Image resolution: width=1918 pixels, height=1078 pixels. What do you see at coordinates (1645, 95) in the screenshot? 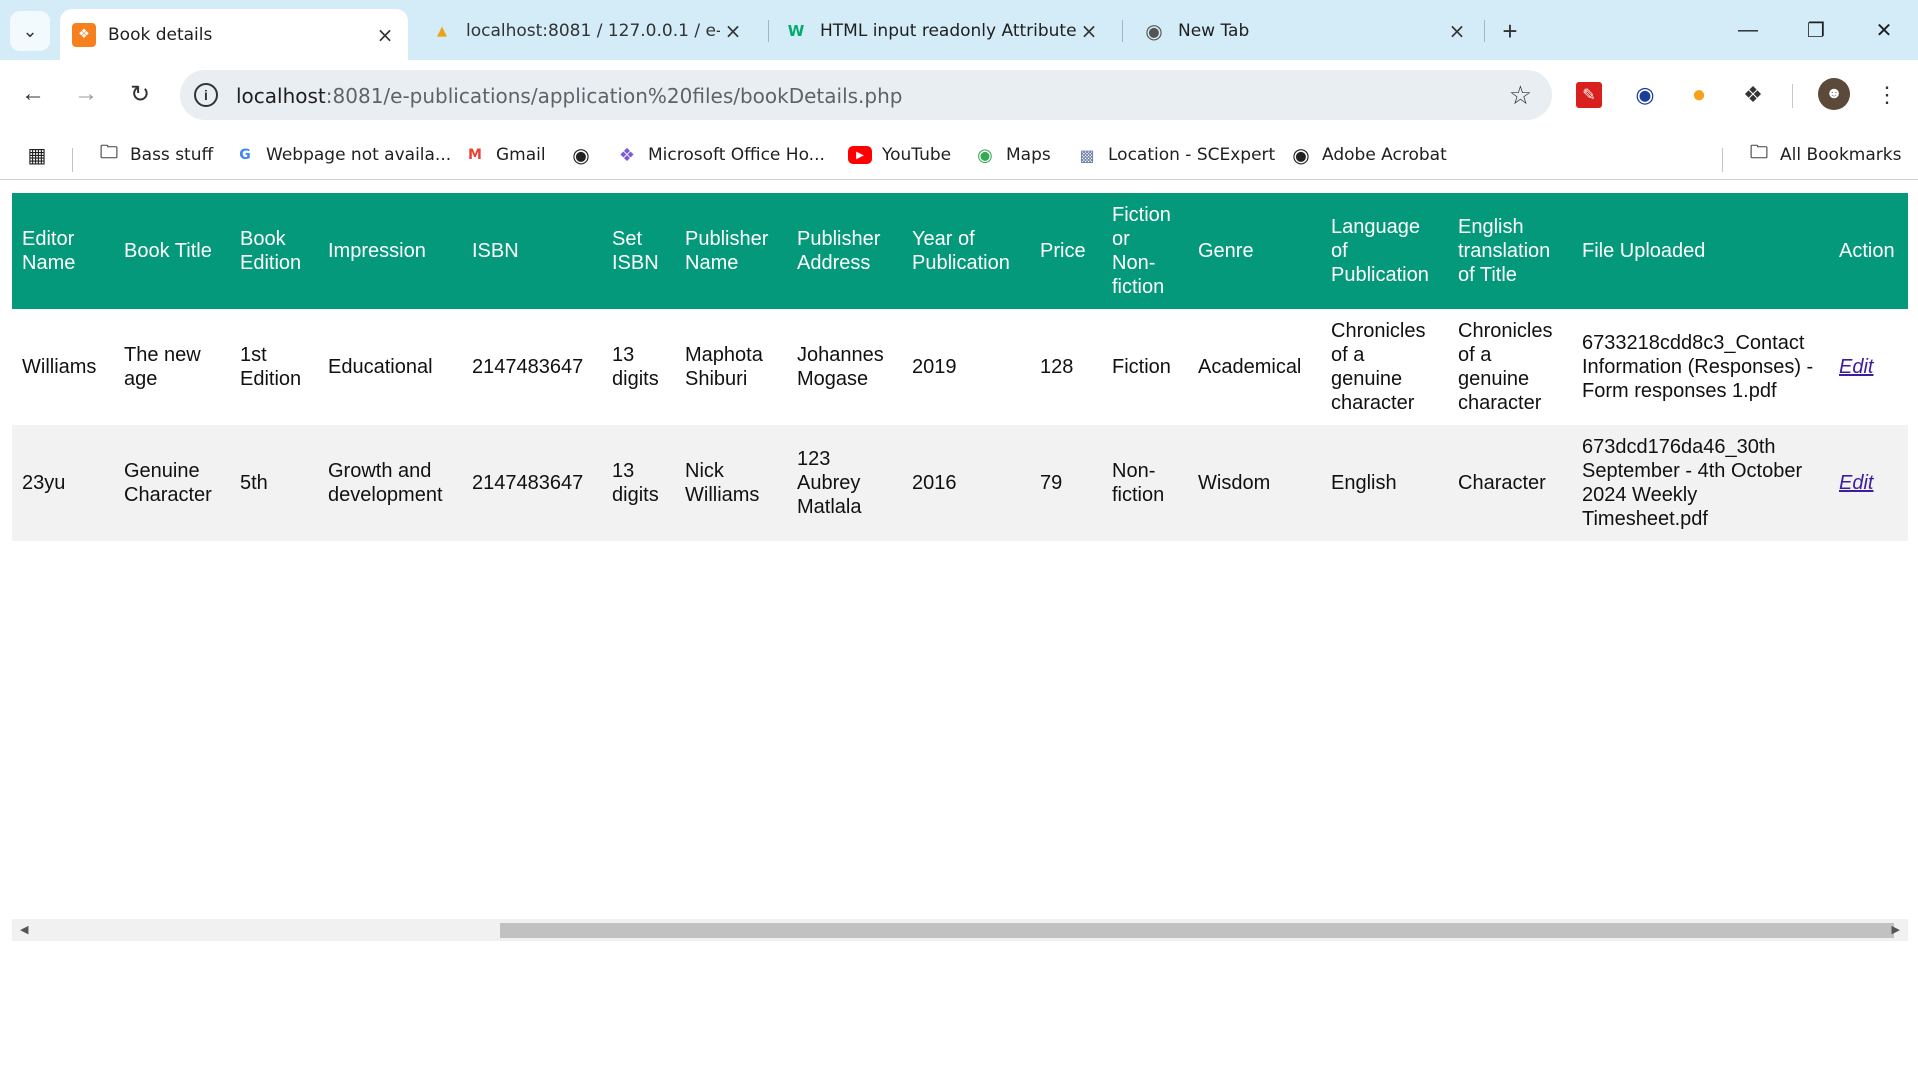
I see `security-extension-icon: ◉` at bounding box center [1645, 95].